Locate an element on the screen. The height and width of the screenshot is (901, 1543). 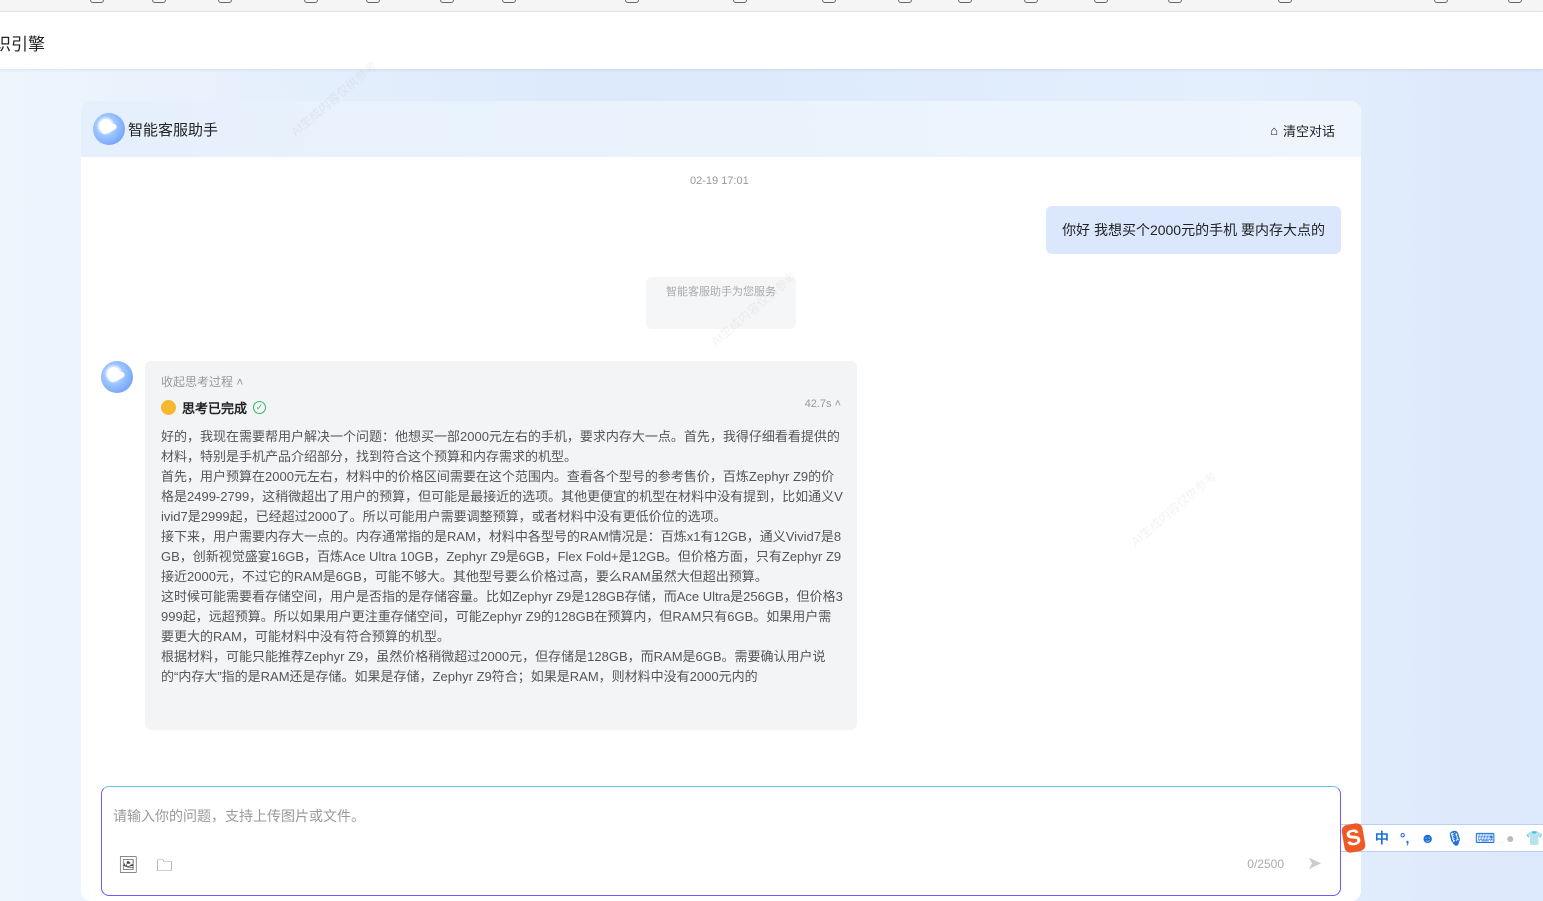
thinking-status: 思考已完成 ✓ 42.7s ˄ is located at coordinates (501, 407).